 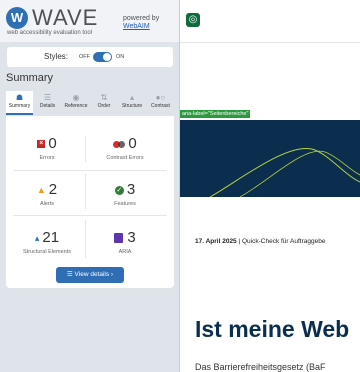 I want to click on features-count: 3, so click(x=131, y=189).